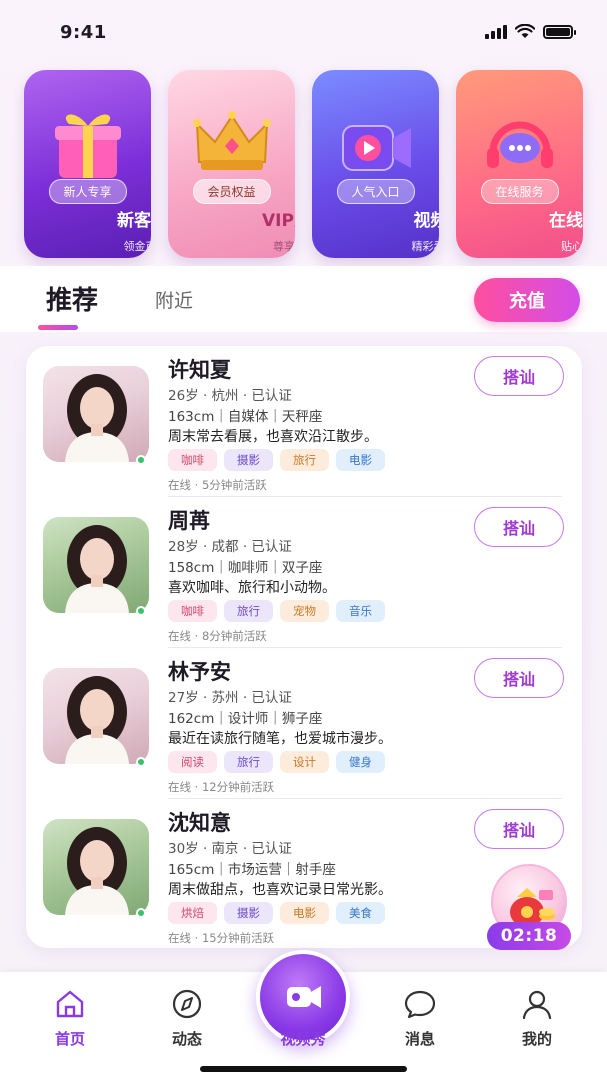 The height and width of the screenshot is (1080, 607). Describe the element at coordinates (87, 191) in the screenshot. I see `feature-badge: 新人专享` at that location.